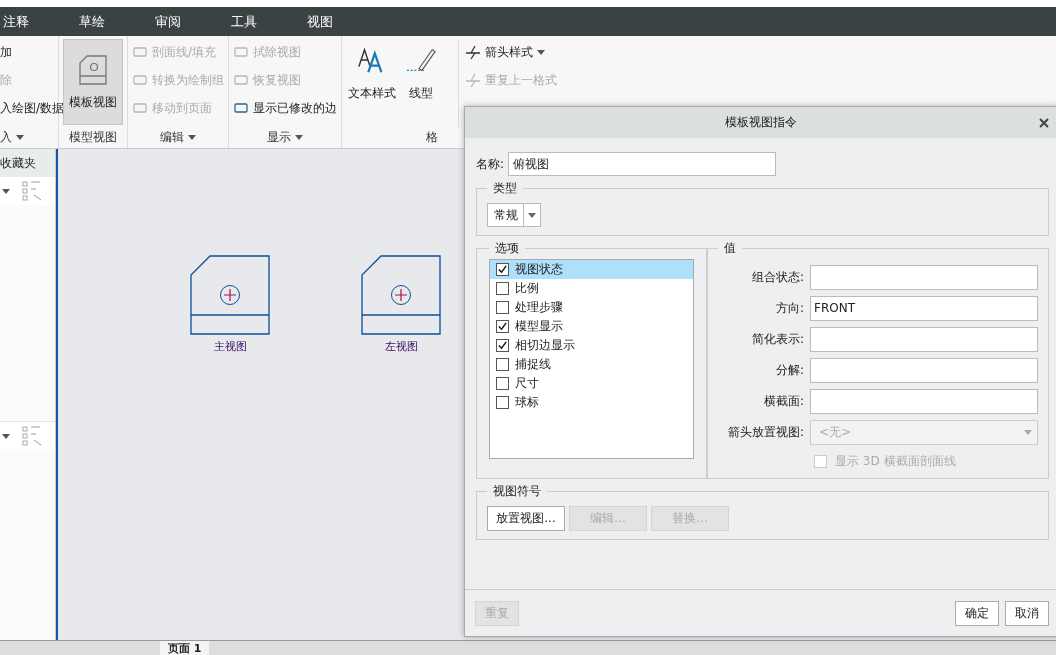 This screenshot has width=1056, height=655. Describe the element at coordinates (38, 21) in the screenshot. I see `ribbon-tab: 注释` at that location.